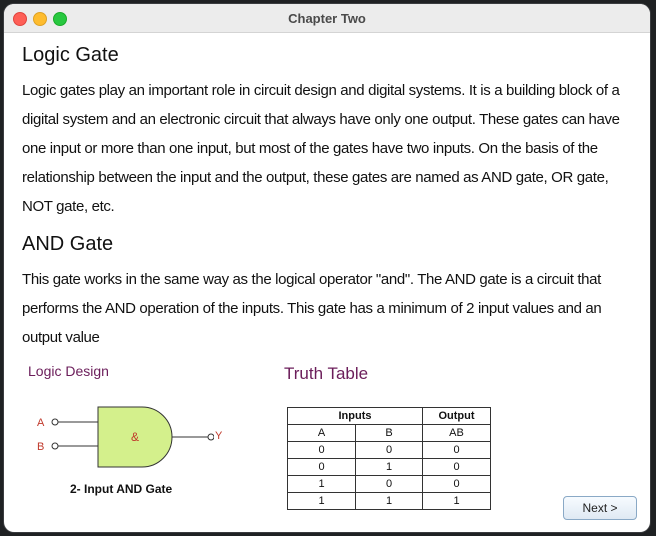  What do you see at coordinates (456, 416) in the screenshot?
I see `output-header: Output` at bounding box center [456, 416].